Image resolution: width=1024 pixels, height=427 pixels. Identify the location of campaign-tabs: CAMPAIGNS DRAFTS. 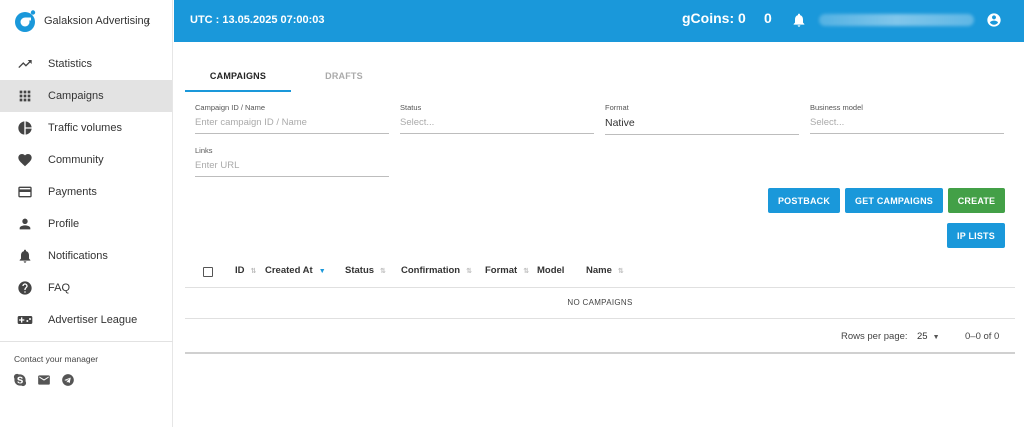
(291, 77).